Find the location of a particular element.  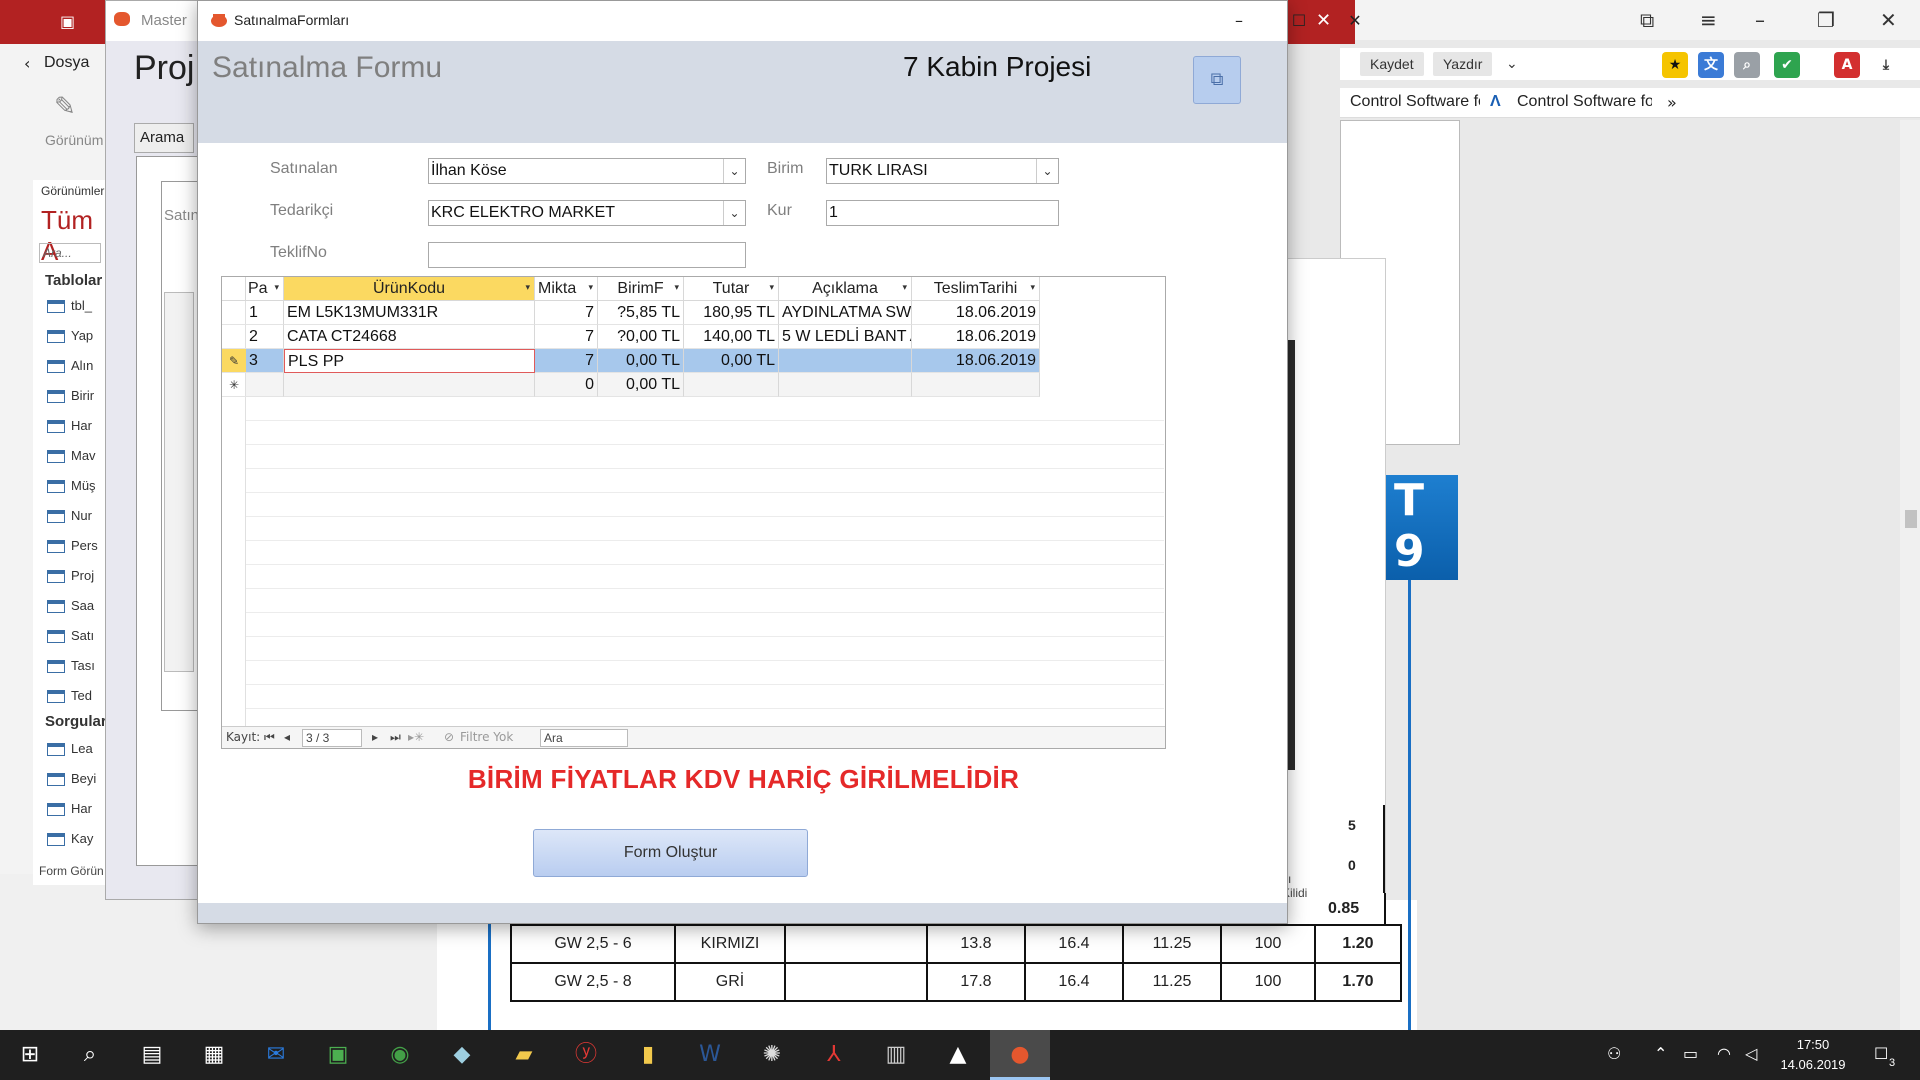

column-header-tutar: Tutar ▾ is located at coordinates (731, 289).